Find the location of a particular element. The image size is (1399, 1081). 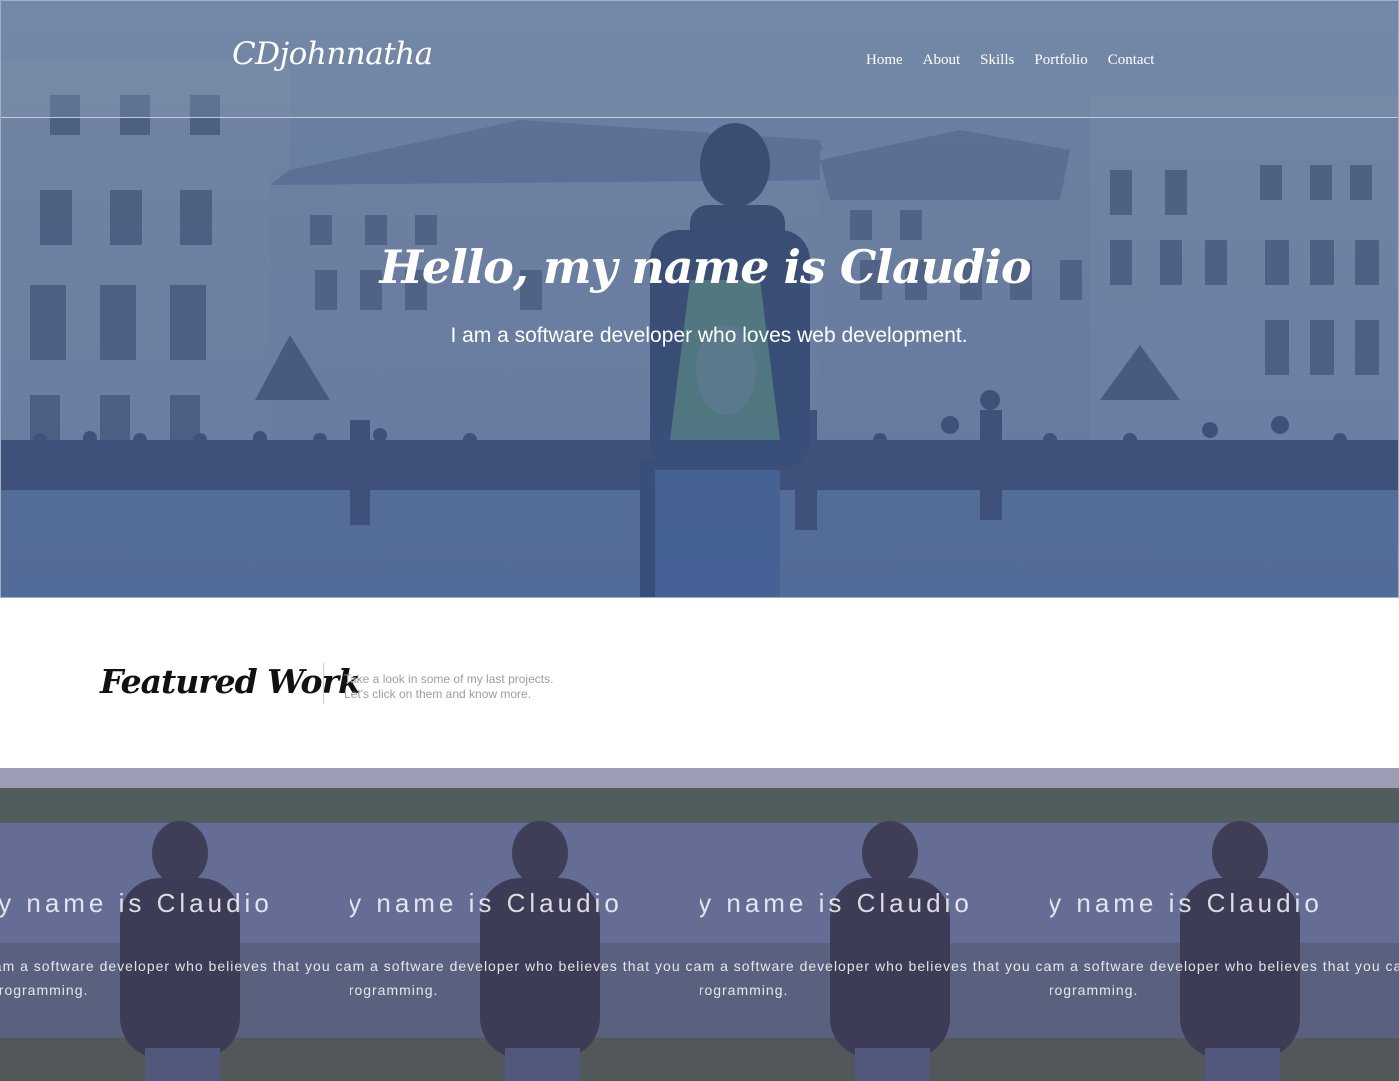

featured-desc-line-1: Take a look in some of my last projects. is located at coordinates (449, 679).